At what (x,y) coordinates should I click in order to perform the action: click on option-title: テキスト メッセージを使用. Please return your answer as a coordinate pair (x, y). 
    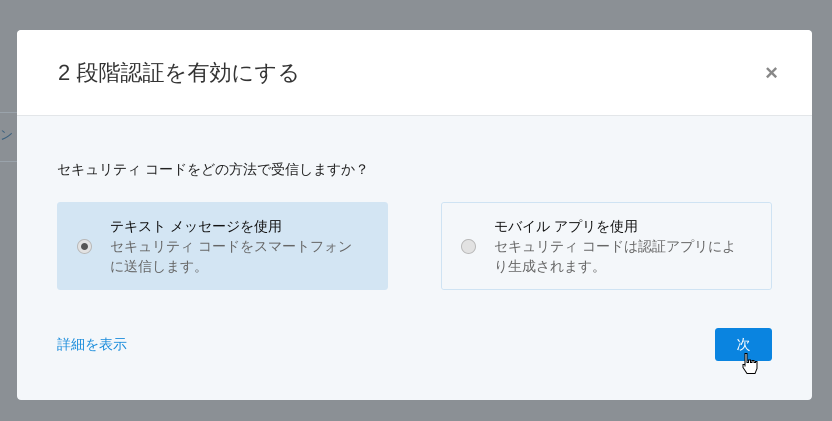
    Looking at the image, I should click on (196, 226).